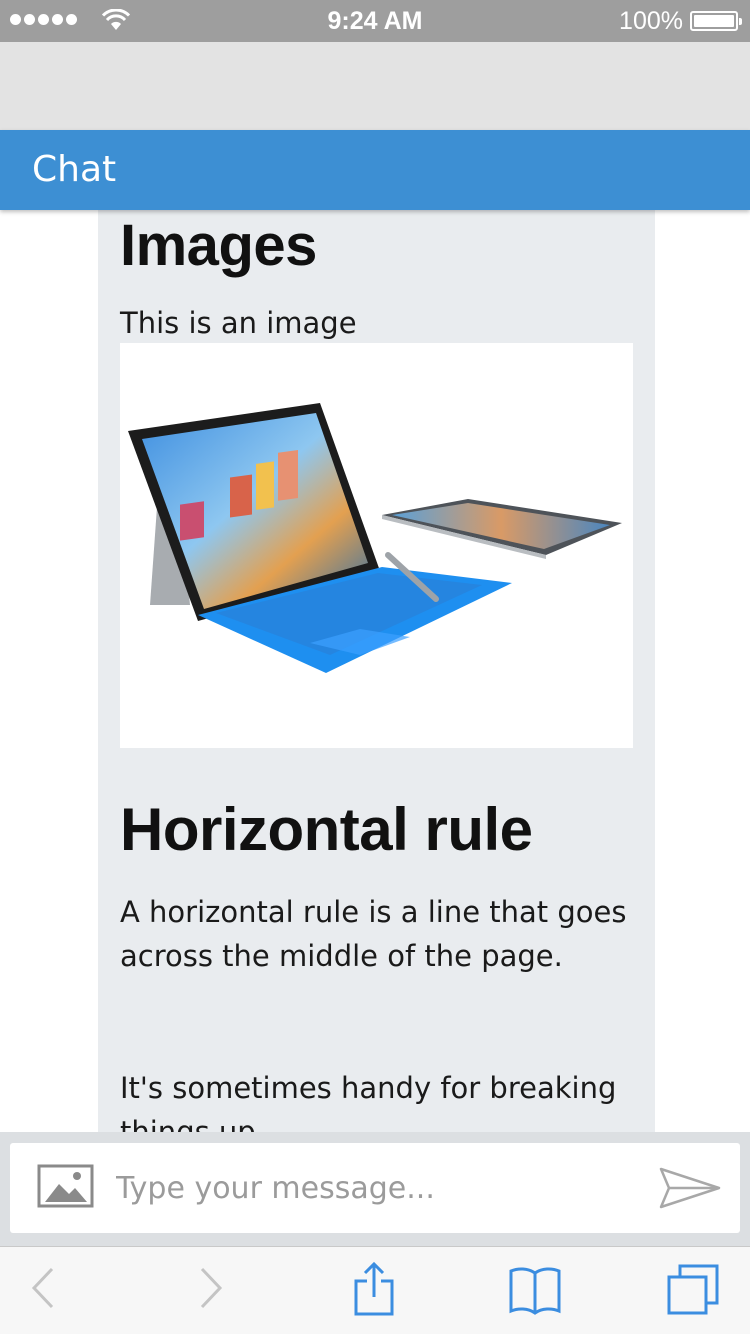 This screenshot has height=1334, width=750. Describe the element at coordinates (535, 1290) in the screenshot. I see `bookmarks-icon` at that location.